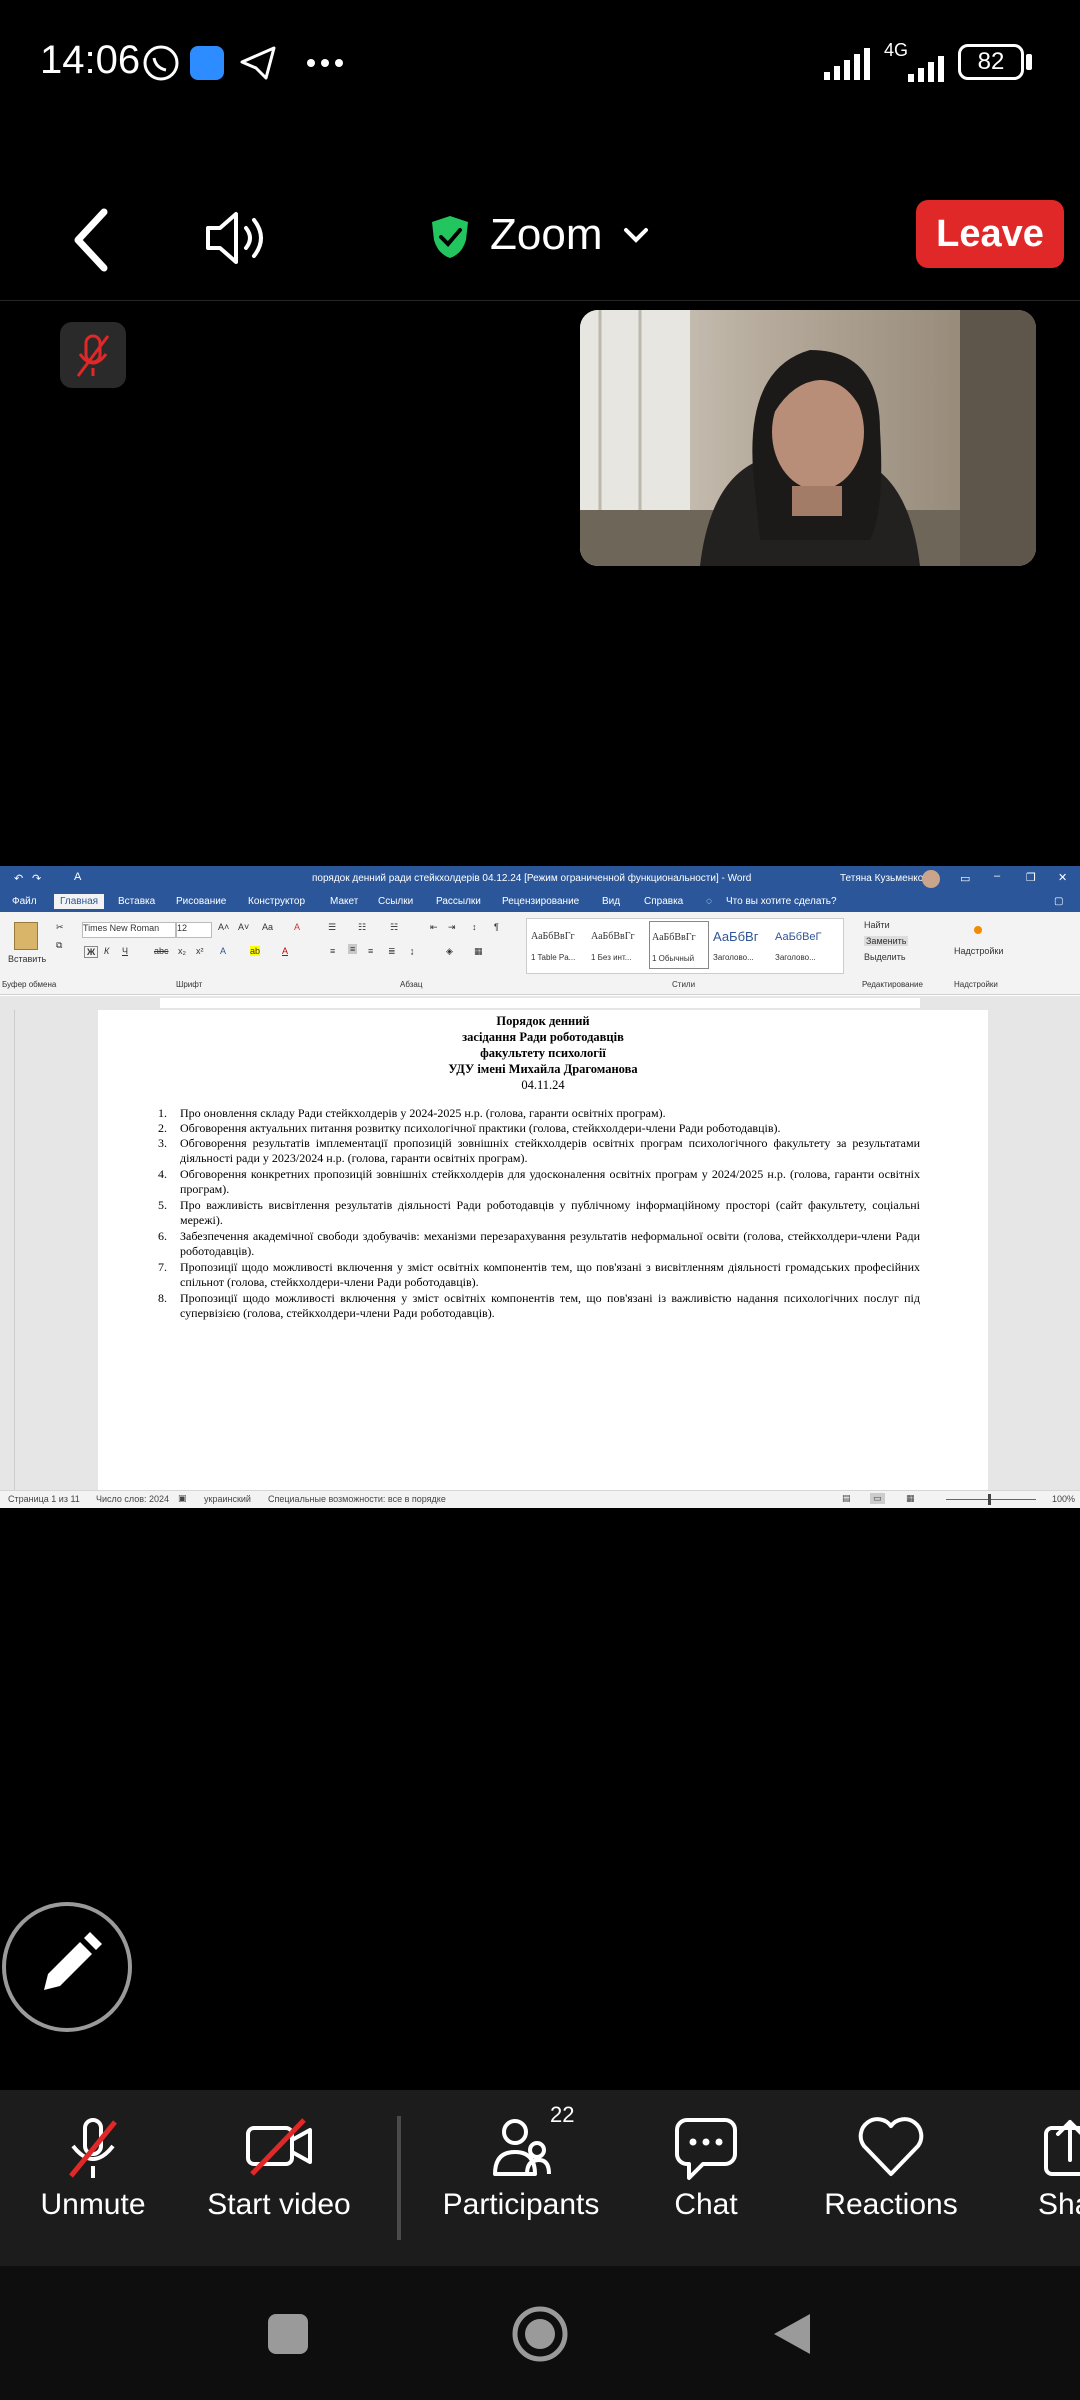 Image resolution: width=1080 pixels, height=2400 pixels. Describe the element at coordinates (279, 2178) in the screenshot. I see `start-video-button: Start video` at that location.